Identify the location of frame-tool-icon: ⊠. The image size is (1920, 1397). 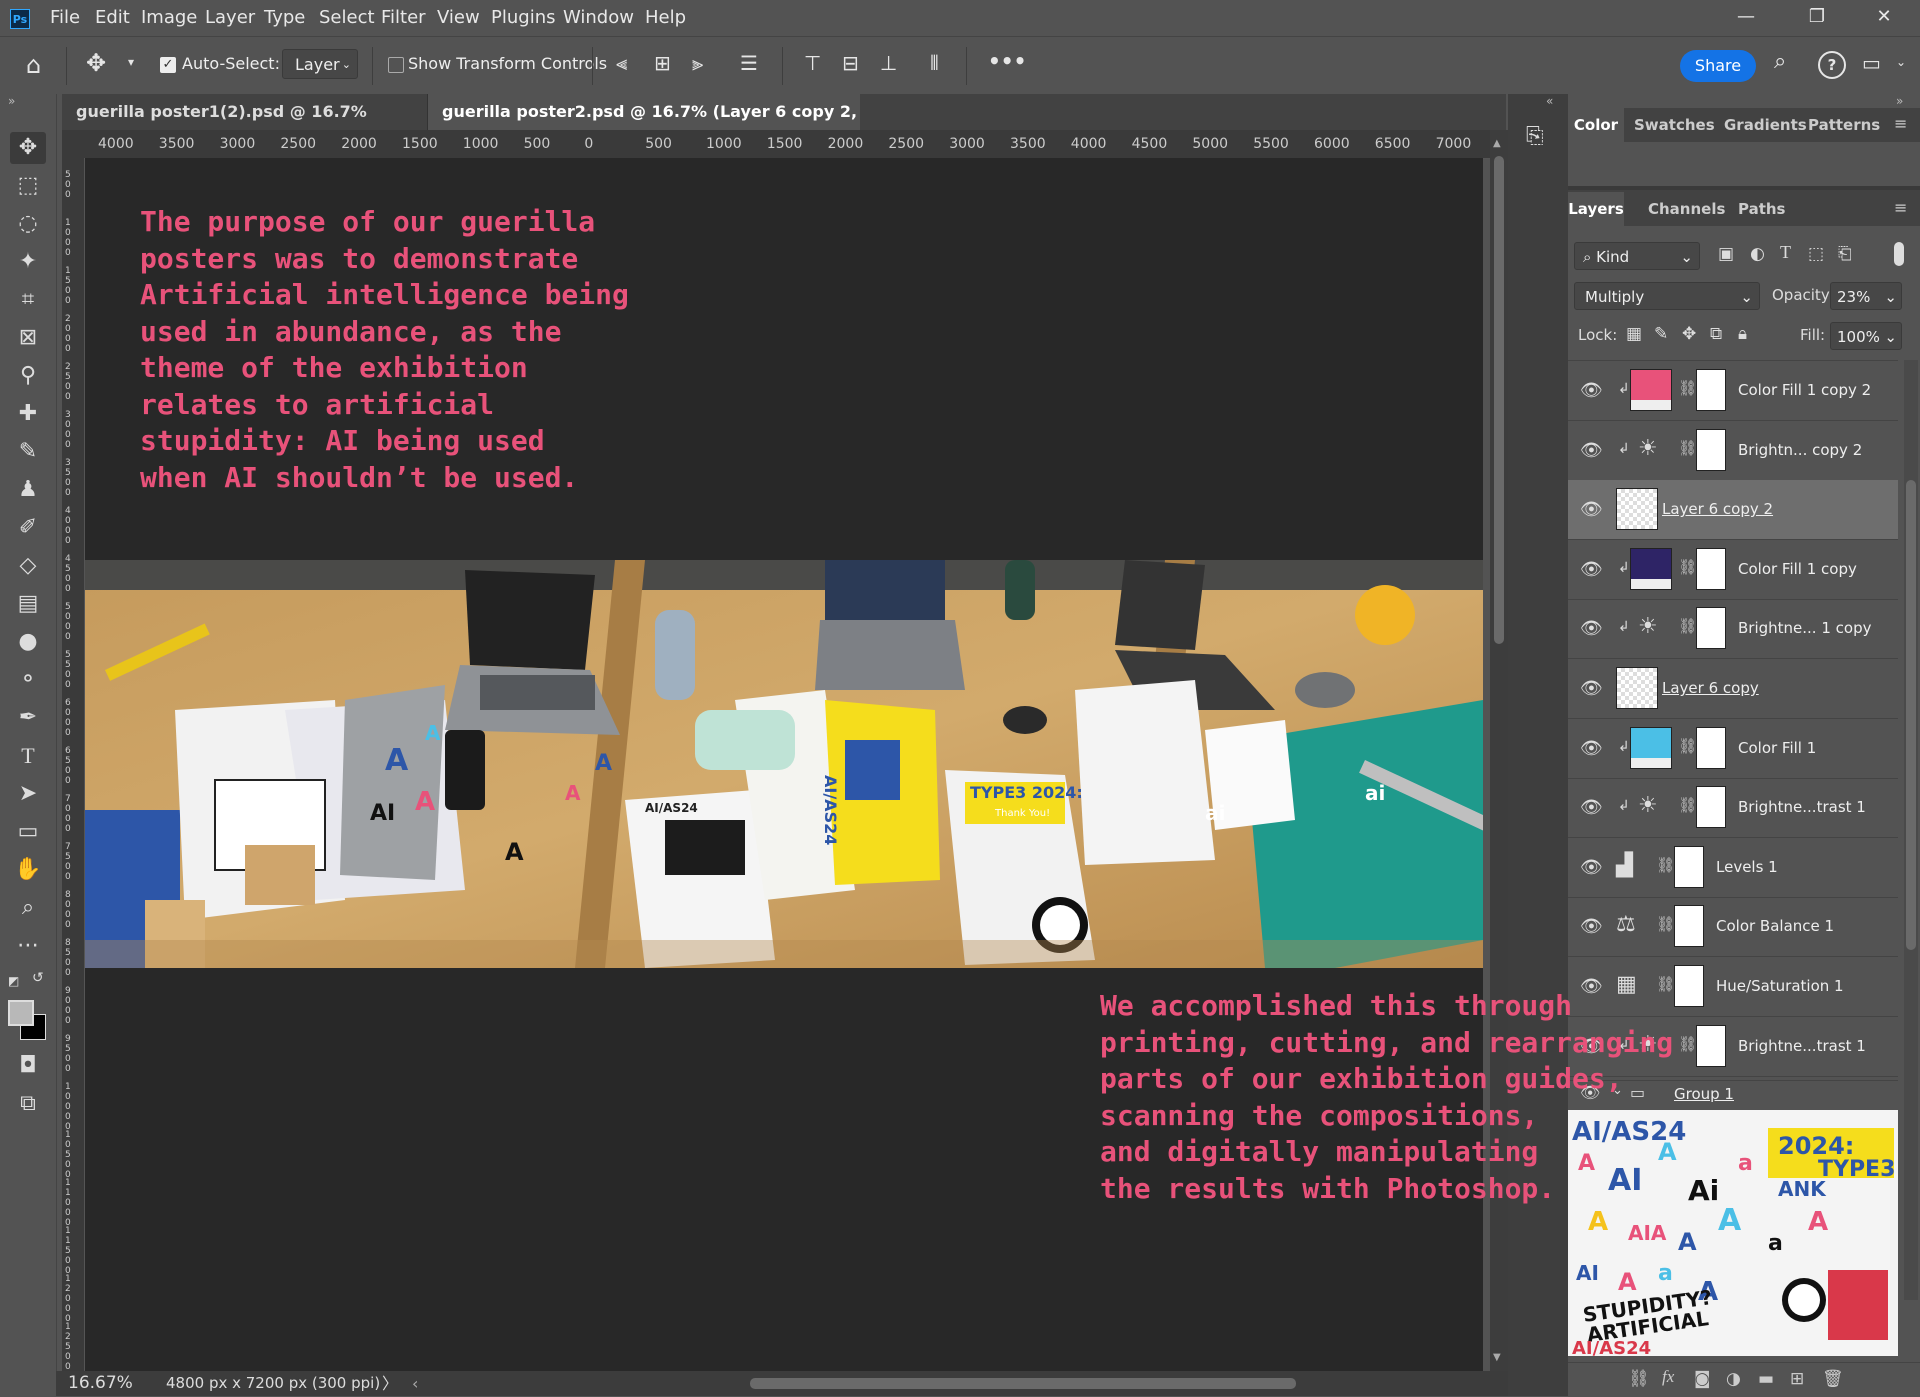
(28, 338).